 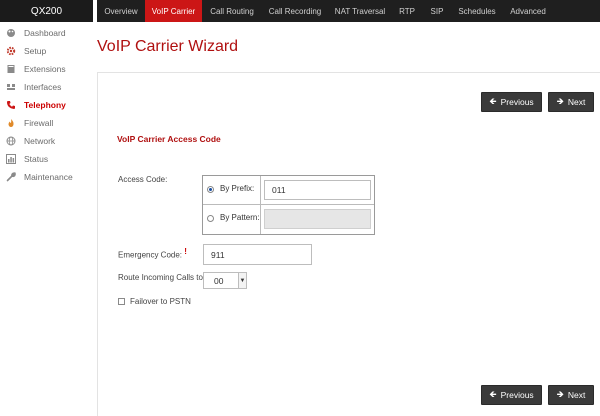 What do you see at coordinates (288, 205) in the screenshot?
I see `access-code-box: By Prefix: By Pattern: 011` at bounding box center [288, 205].